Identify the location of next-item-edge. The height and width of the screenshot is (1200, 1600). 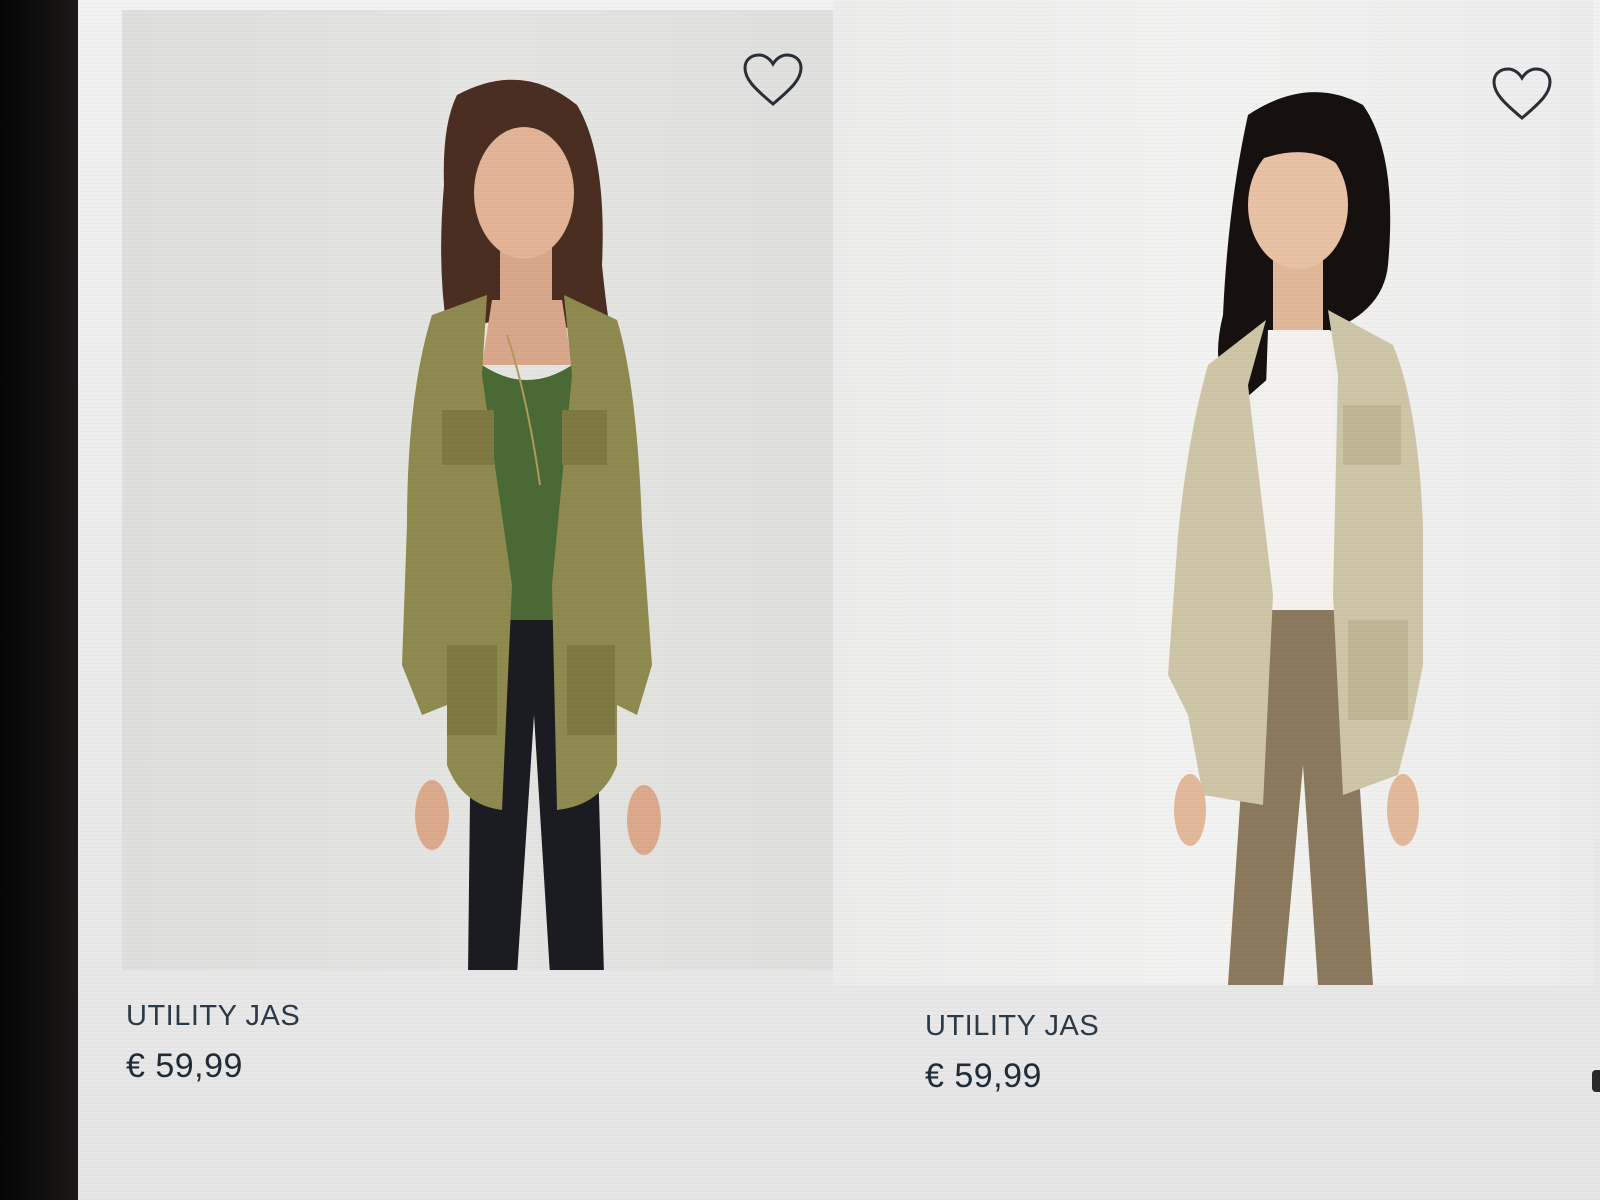
(1596, 1081).